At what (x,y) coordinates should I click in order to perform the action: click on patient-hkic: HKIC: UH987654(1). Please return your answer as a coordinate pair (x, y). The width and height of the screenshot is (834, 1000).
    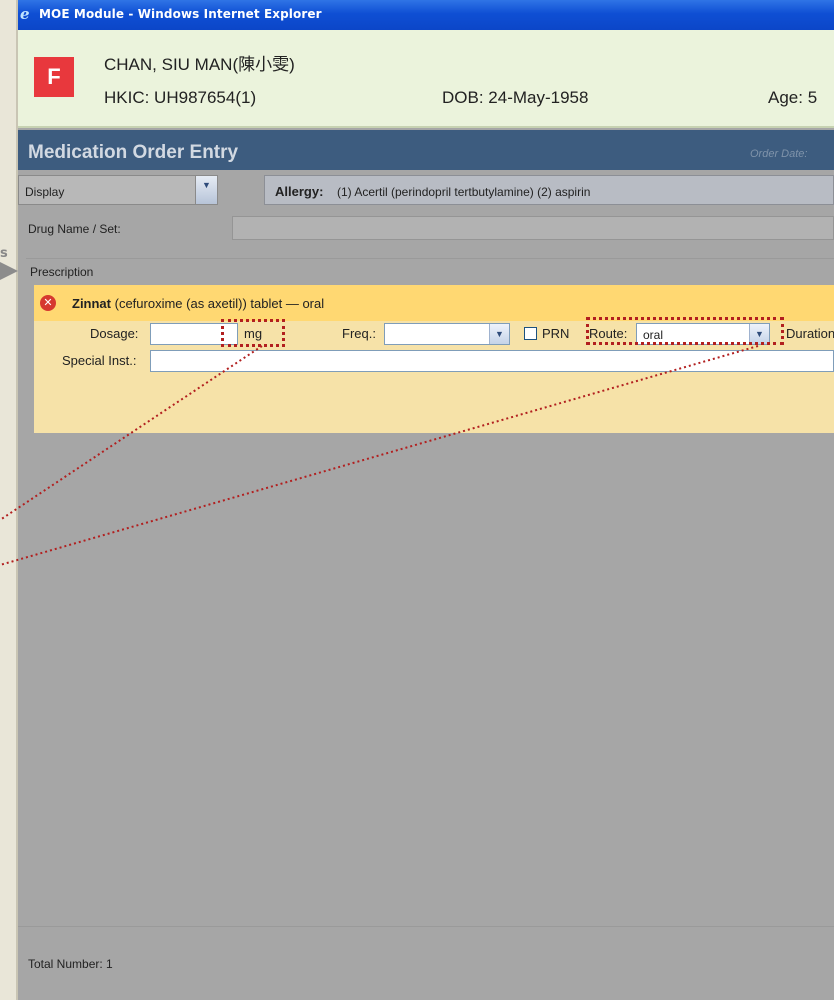
    Looking at the image, I should click on (180, 97).